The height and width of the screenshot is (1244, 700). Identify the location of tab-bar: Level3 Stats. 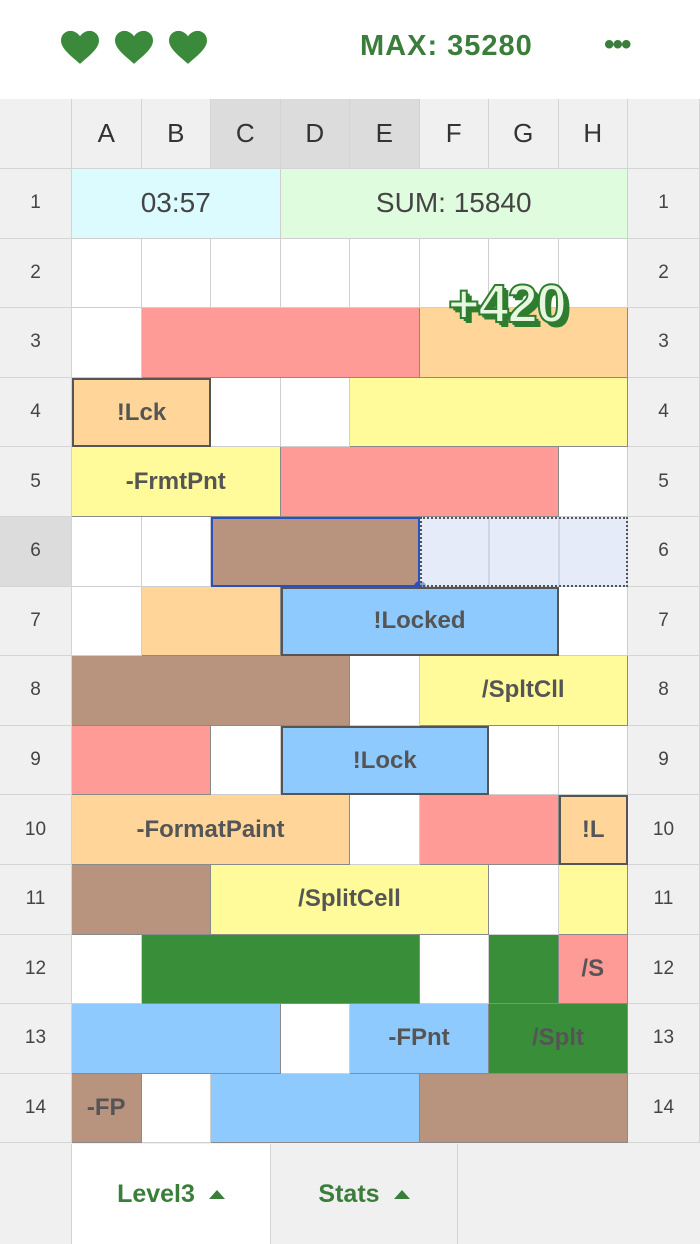
(350, 1194).